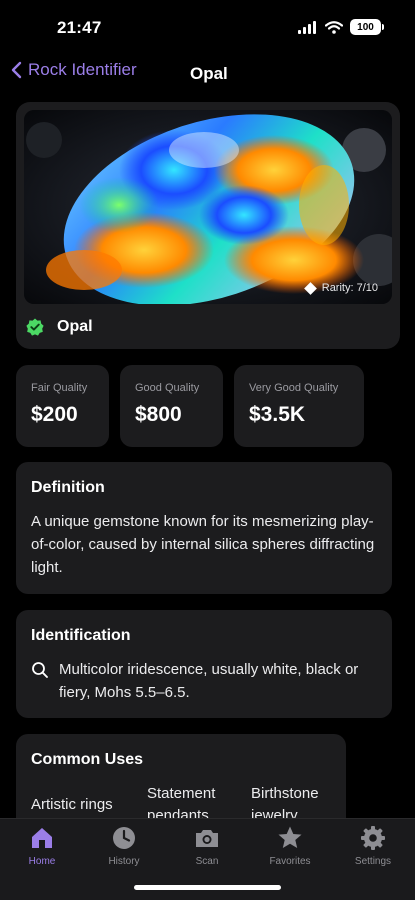 The width and height of the screenshot is (415, 900). I want to click on verified-check-icon, so click(35, 327).